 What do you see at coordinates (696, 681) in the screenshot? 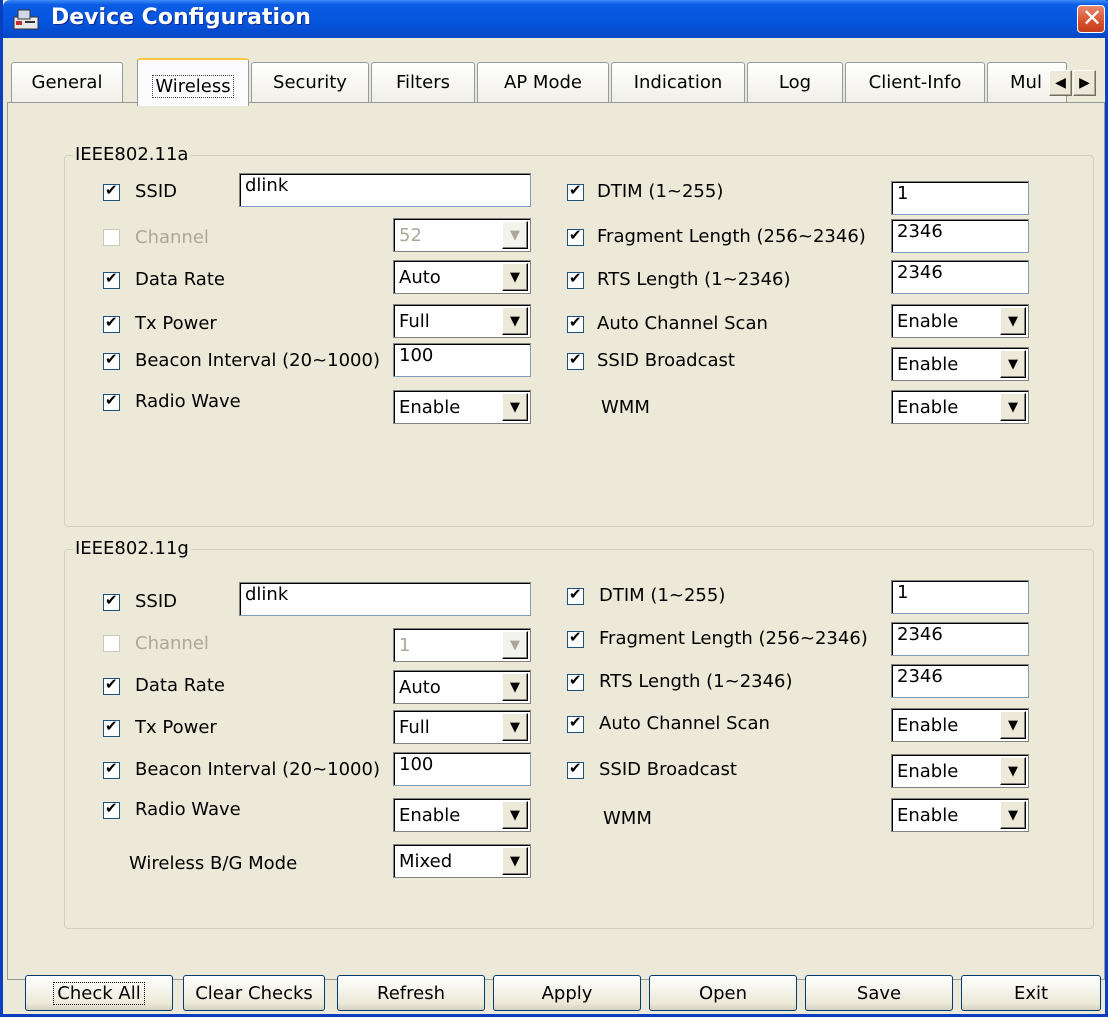
I see `rts-length-label: RTS Length (1~2346)` at bounding box center [696, 681].